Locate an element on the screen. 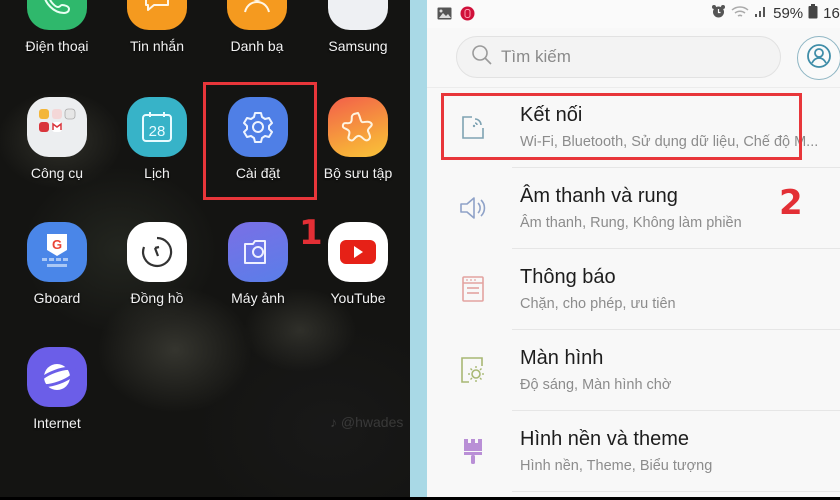 This screenshot has height=500, width=840. gallery-notification-icon is located at coordinates (444, 16).